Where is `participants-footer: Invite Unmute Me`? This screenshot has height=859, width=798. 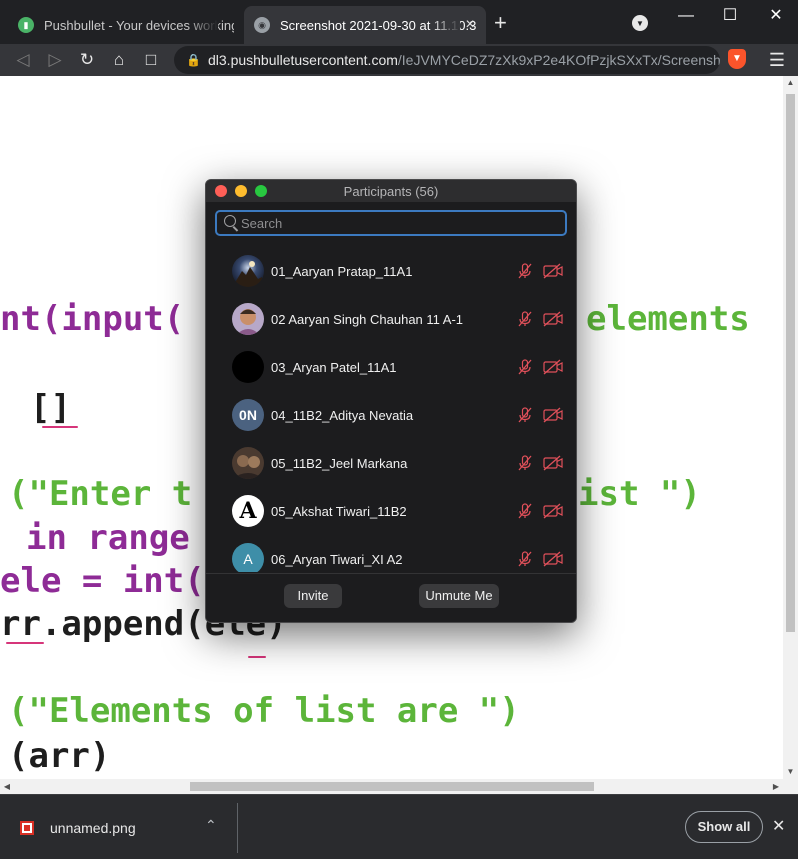 participants-footer: Invite Unmute Me is located at coordinates (391, 597).